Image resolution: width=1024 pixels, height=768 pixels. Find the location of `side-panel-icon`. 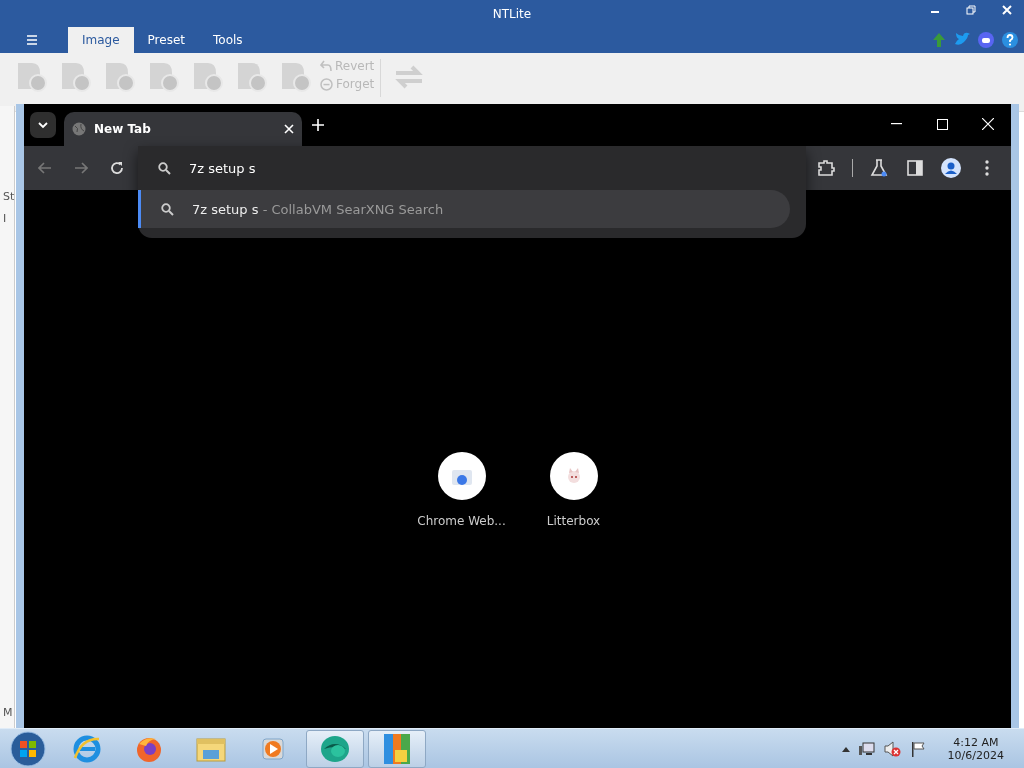

side-panel-icon is located at coordinates (915, 168).